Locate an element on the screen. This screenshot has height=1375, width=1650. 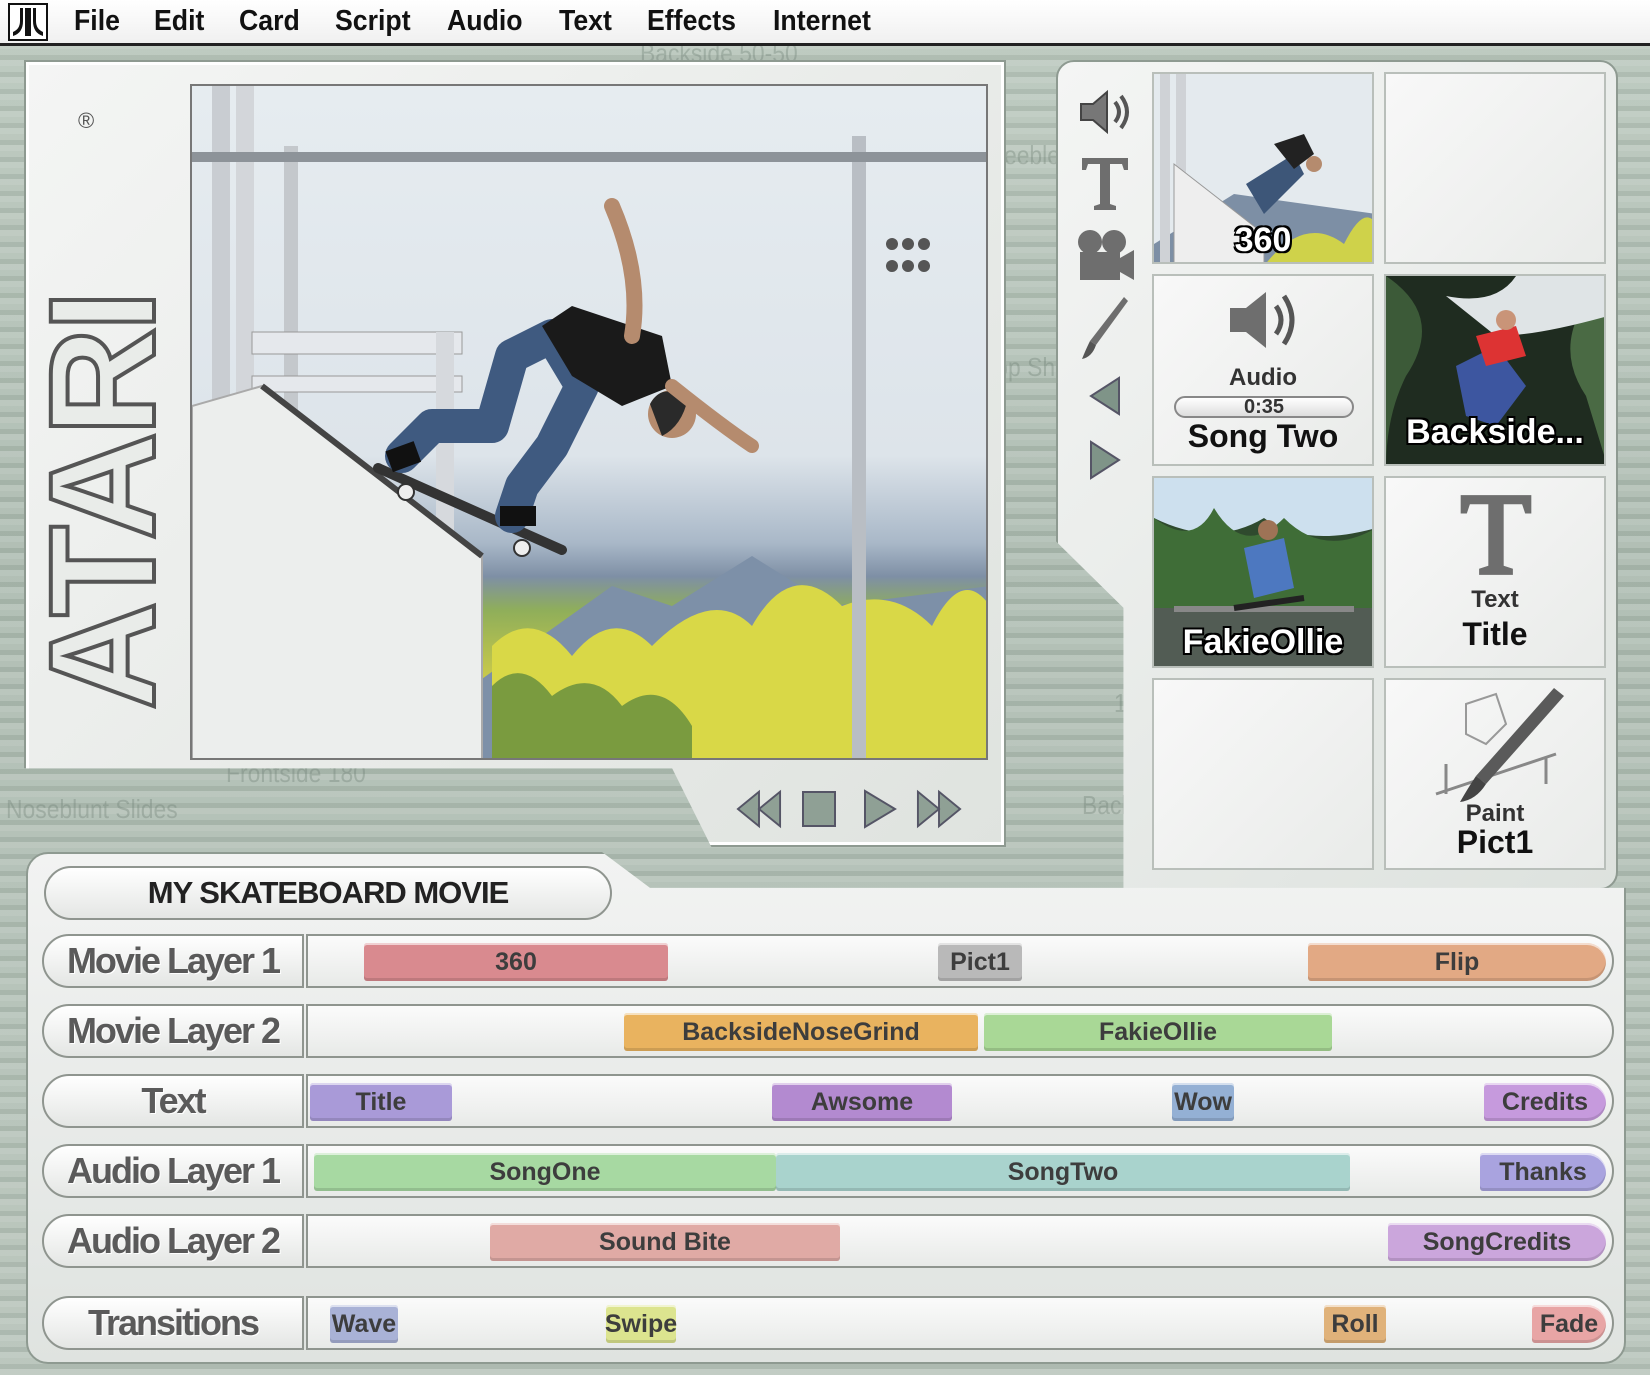
menu-text: Text is located at coordinates (585, 21).